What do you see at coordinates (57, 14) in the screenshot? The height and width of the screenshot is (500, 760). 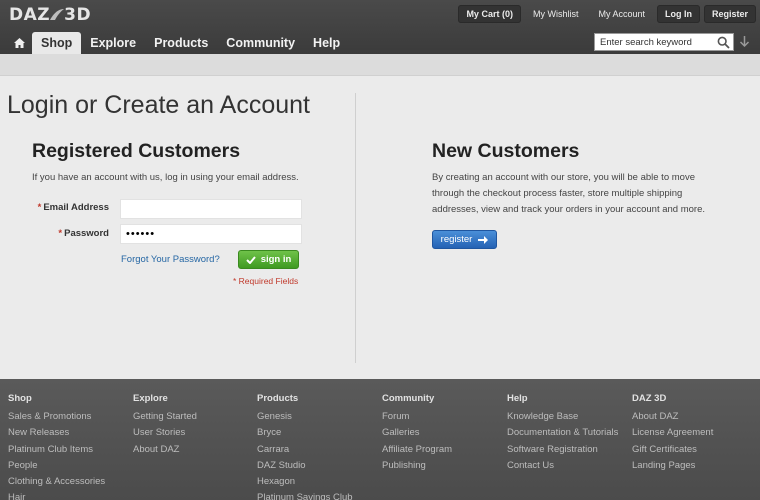 I see `logo-swoosh-icon` at bounding box center [57, 14].